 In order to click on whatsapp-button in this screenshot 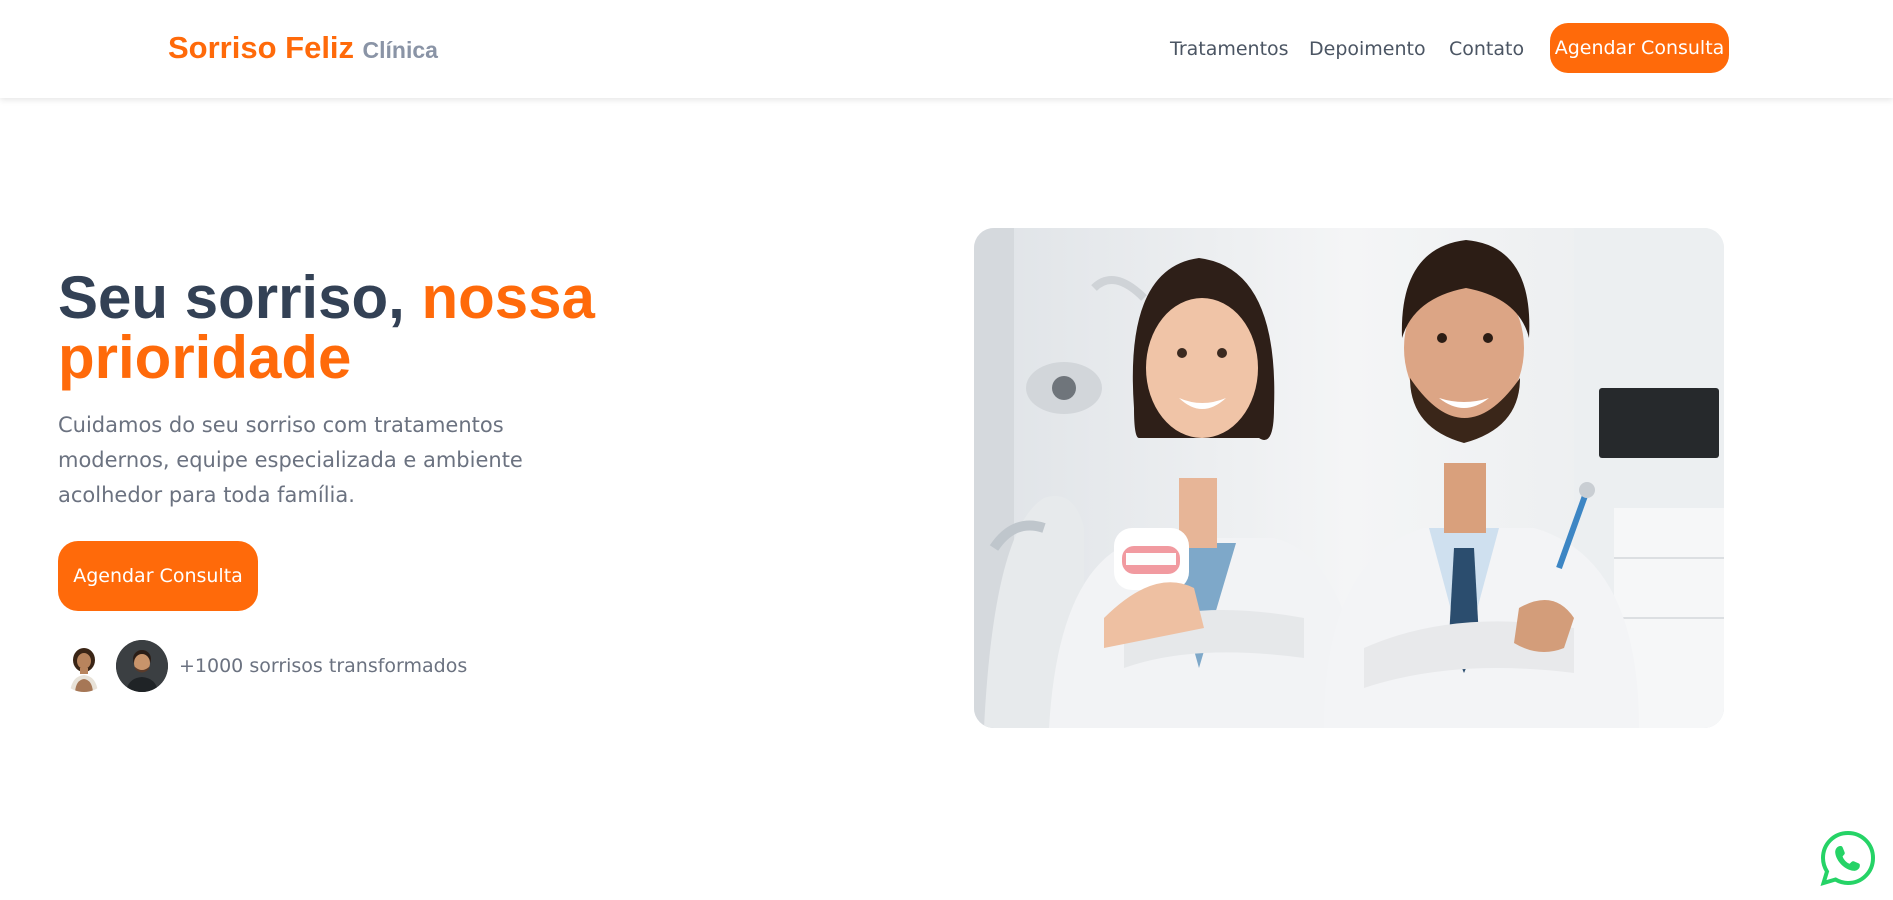, I will do `click(1848, 858)`.